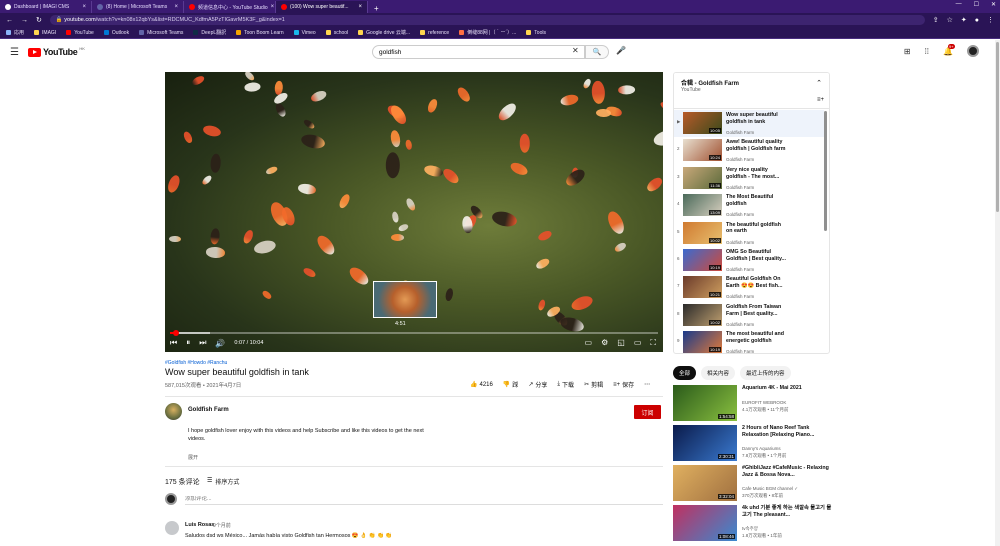  What do you see at coordinates (138, 7) in the screenshot?
I see `browser-tab: (8) Home | Microsoft Teams ×` at bounding box center [138, 7].